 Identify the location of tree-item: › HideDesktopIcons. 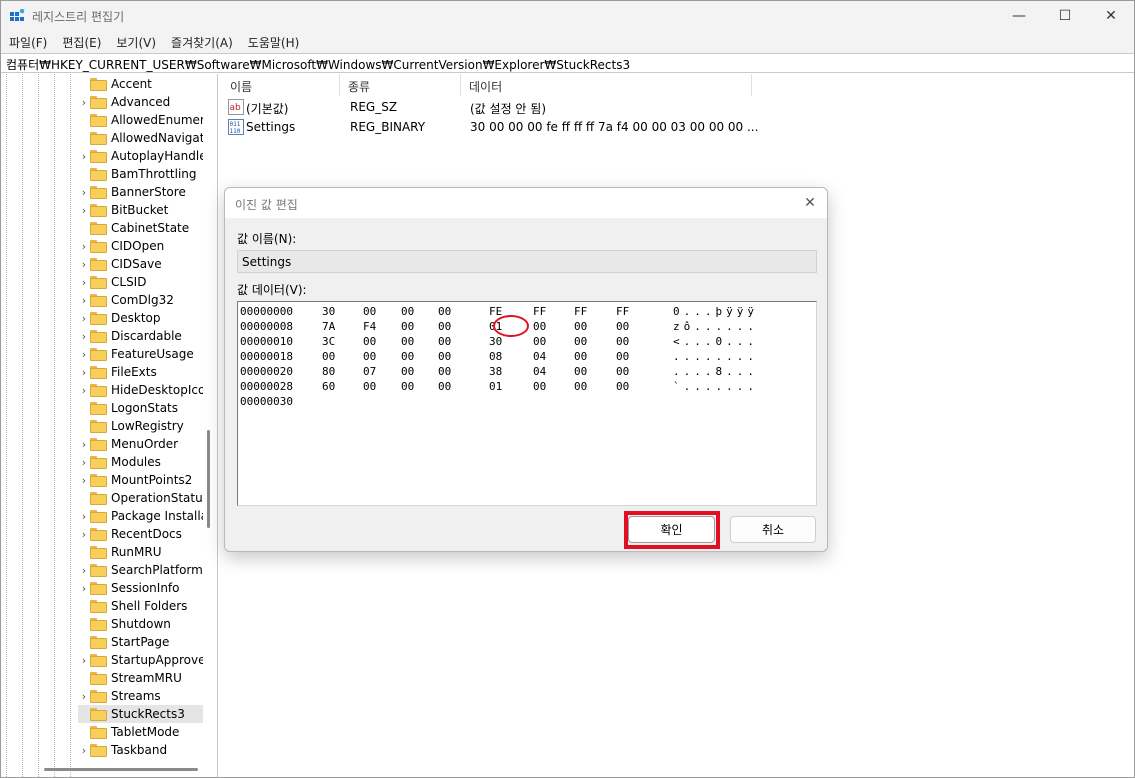
(140, 390).